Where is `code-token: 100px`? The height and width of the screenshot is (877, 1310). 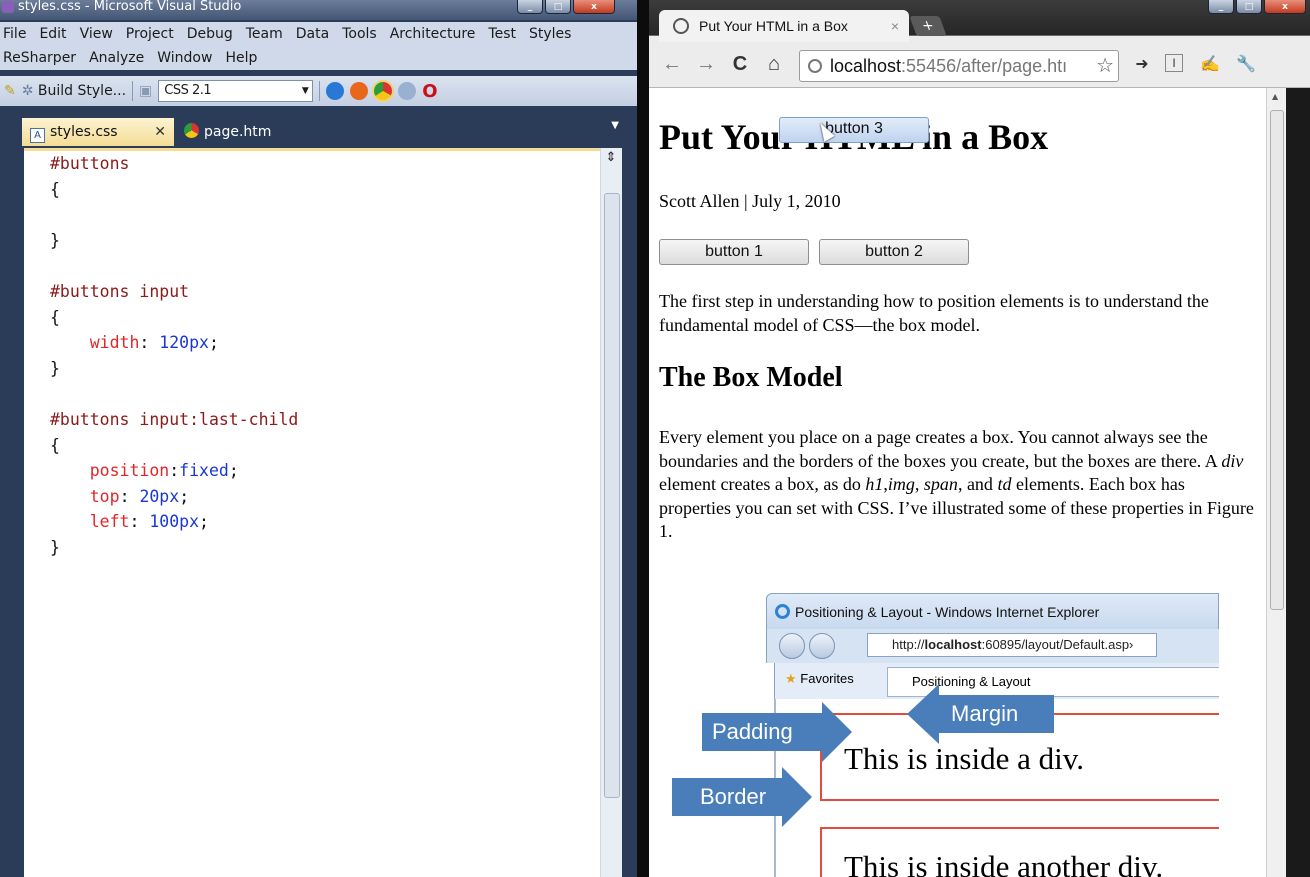
code-token: 100px is located at coordinates (174, 522).